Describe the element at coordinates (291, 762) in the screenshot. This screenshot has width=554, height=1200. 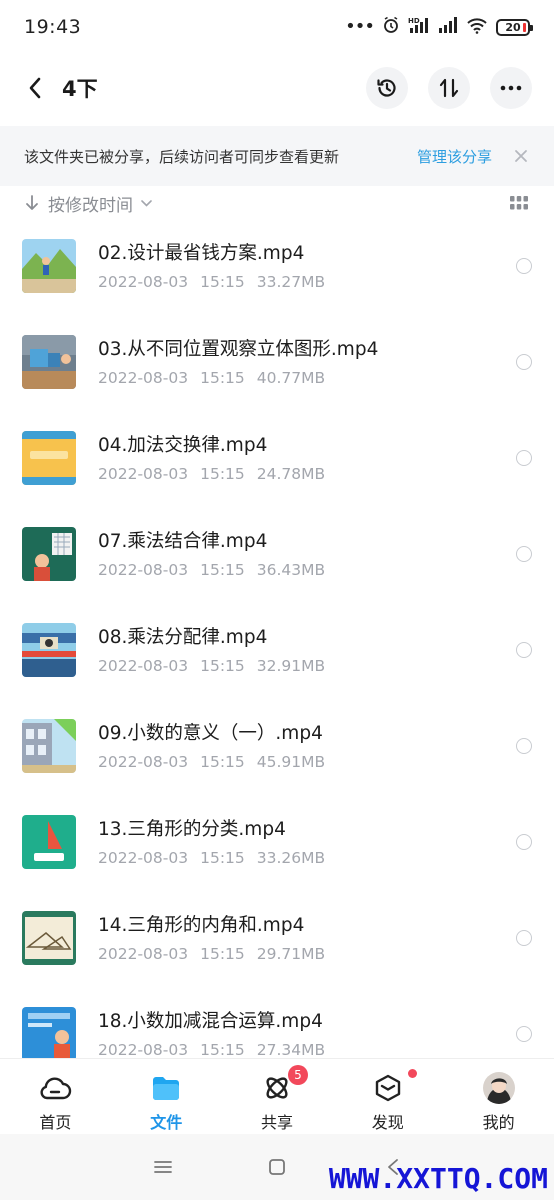
I see `file-size: 45.91MB` at that location.